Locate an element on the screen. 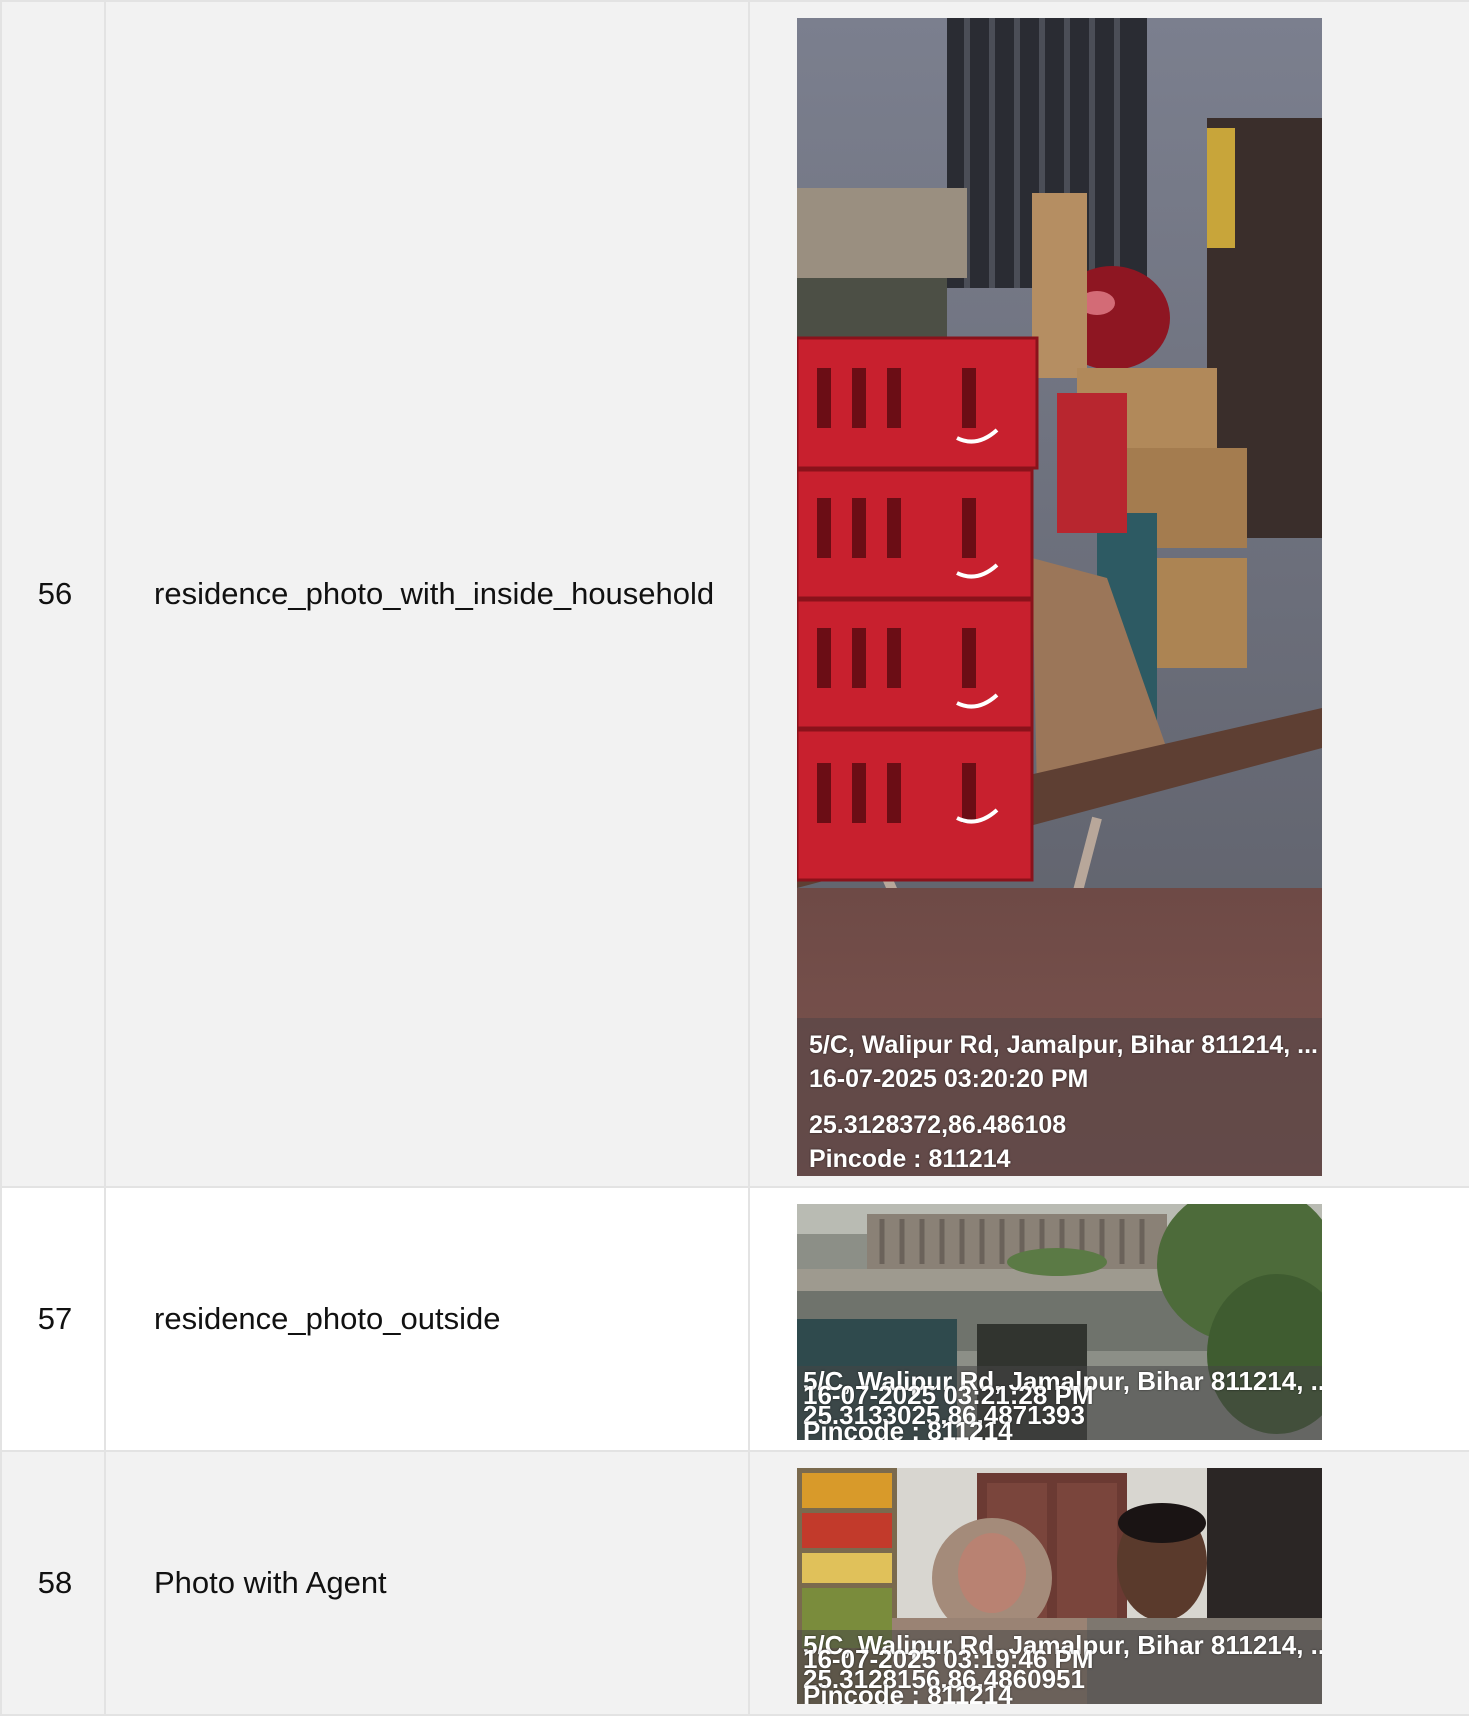 Image resolution: width=1469 pixels, height=1716 pixels. stamp-coordinates: 25.3128372,86.486108 is located at coordinates (938, 1125).